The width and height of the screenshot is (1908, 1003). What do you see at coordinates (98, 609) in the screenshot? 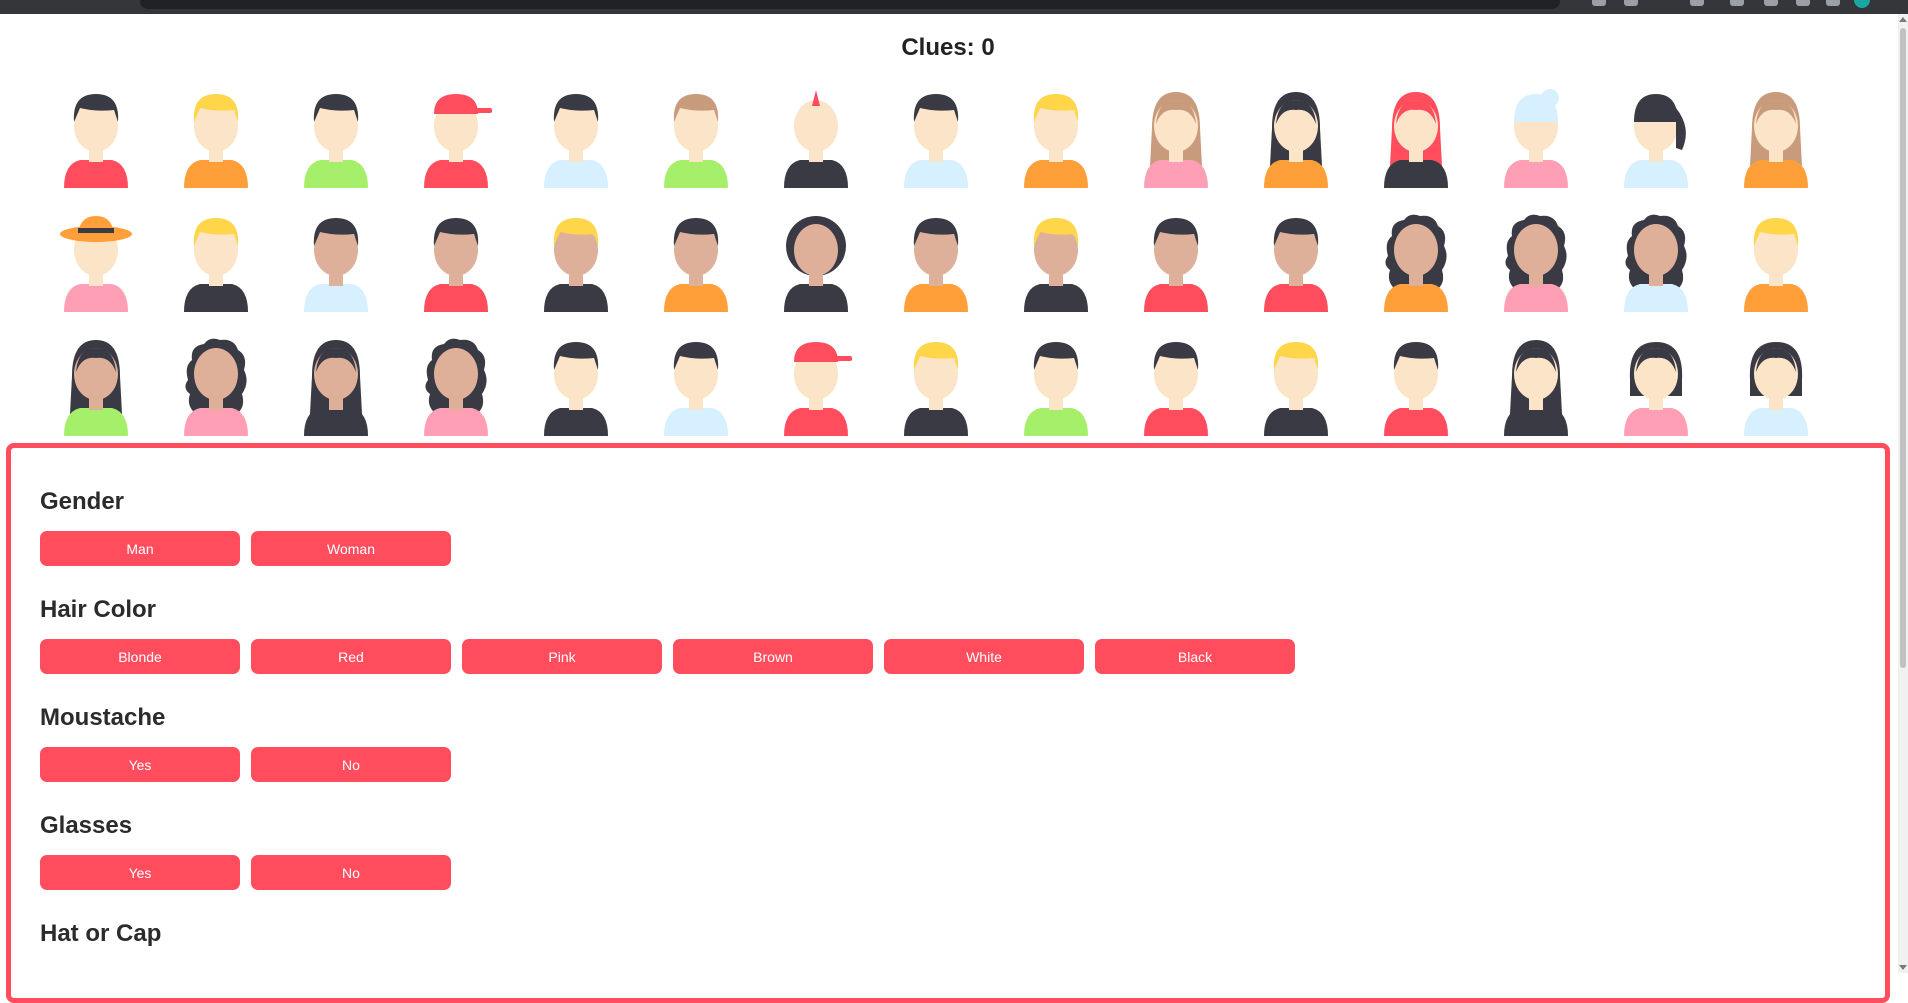
I see `hair-color-heading: Hair Color` at bounding box center [98, 609].